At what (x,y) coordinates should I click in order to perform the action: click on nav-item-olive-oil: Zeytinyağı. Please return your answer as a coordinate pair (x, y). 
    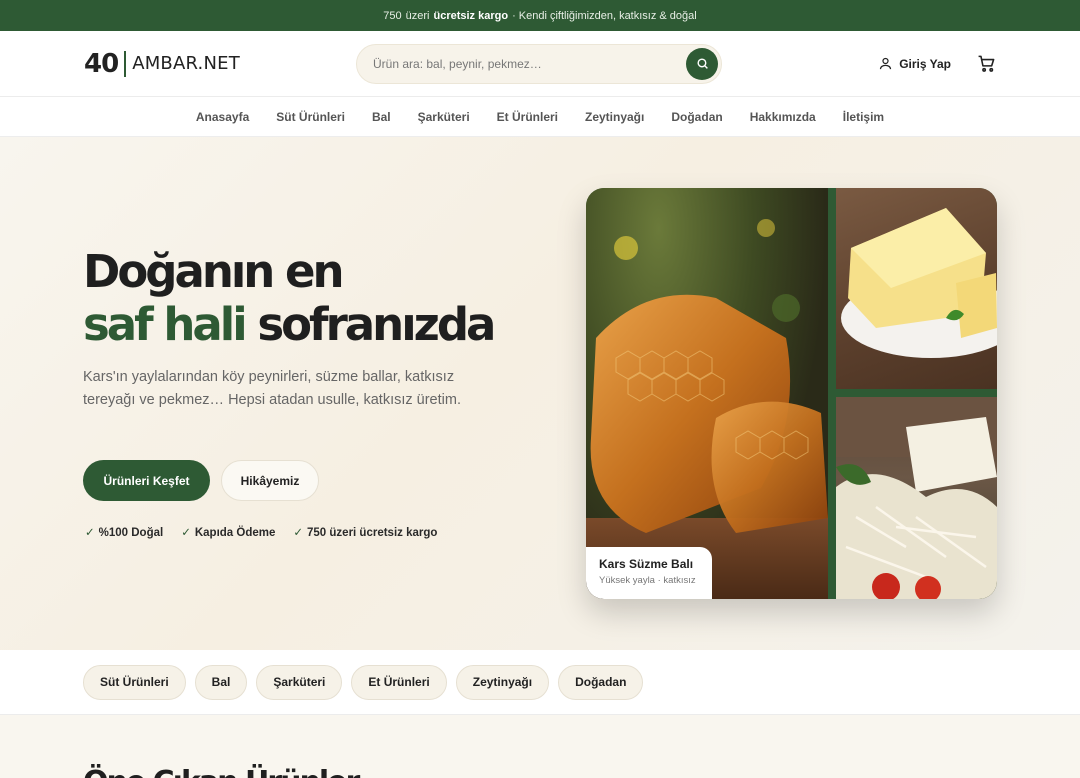
    Looking at the image, I should click on (614, 117).